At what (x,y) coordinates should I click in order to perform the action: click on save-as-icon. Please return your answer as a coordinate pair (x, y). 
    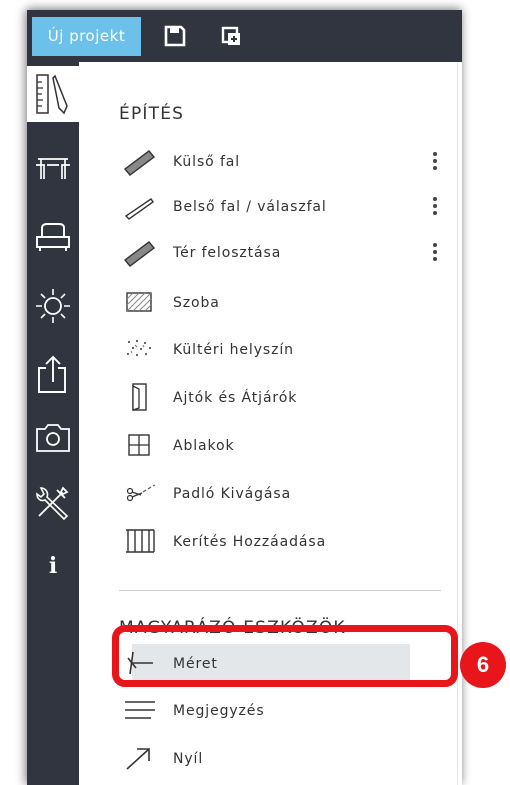
    Looking at the image, I should click on (231, 36).